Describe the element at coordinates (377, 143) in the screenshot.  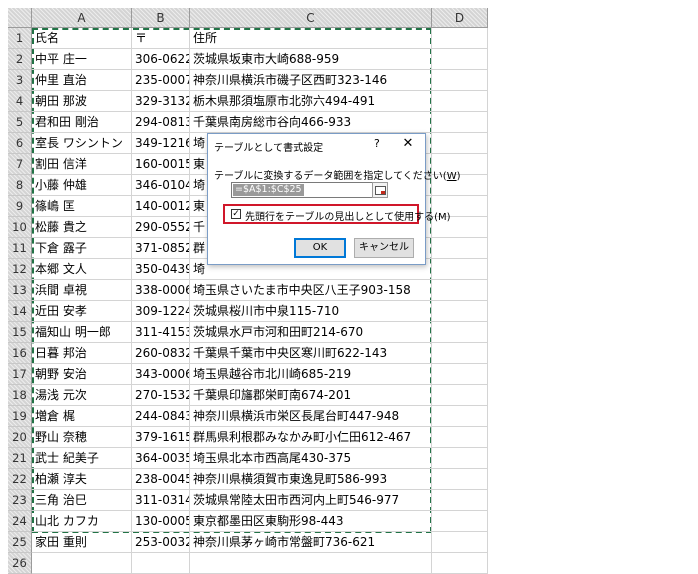
I see `help-icon: ?` at that location.